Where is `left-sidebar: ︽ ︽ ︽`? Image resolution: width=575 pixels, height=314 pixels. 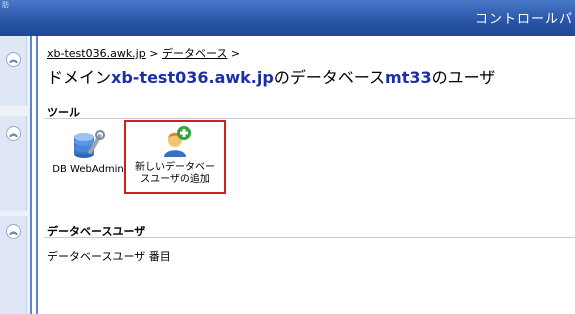 left-sidebar: ︽ ︽ ︽ is located at coordinates (15, 175).